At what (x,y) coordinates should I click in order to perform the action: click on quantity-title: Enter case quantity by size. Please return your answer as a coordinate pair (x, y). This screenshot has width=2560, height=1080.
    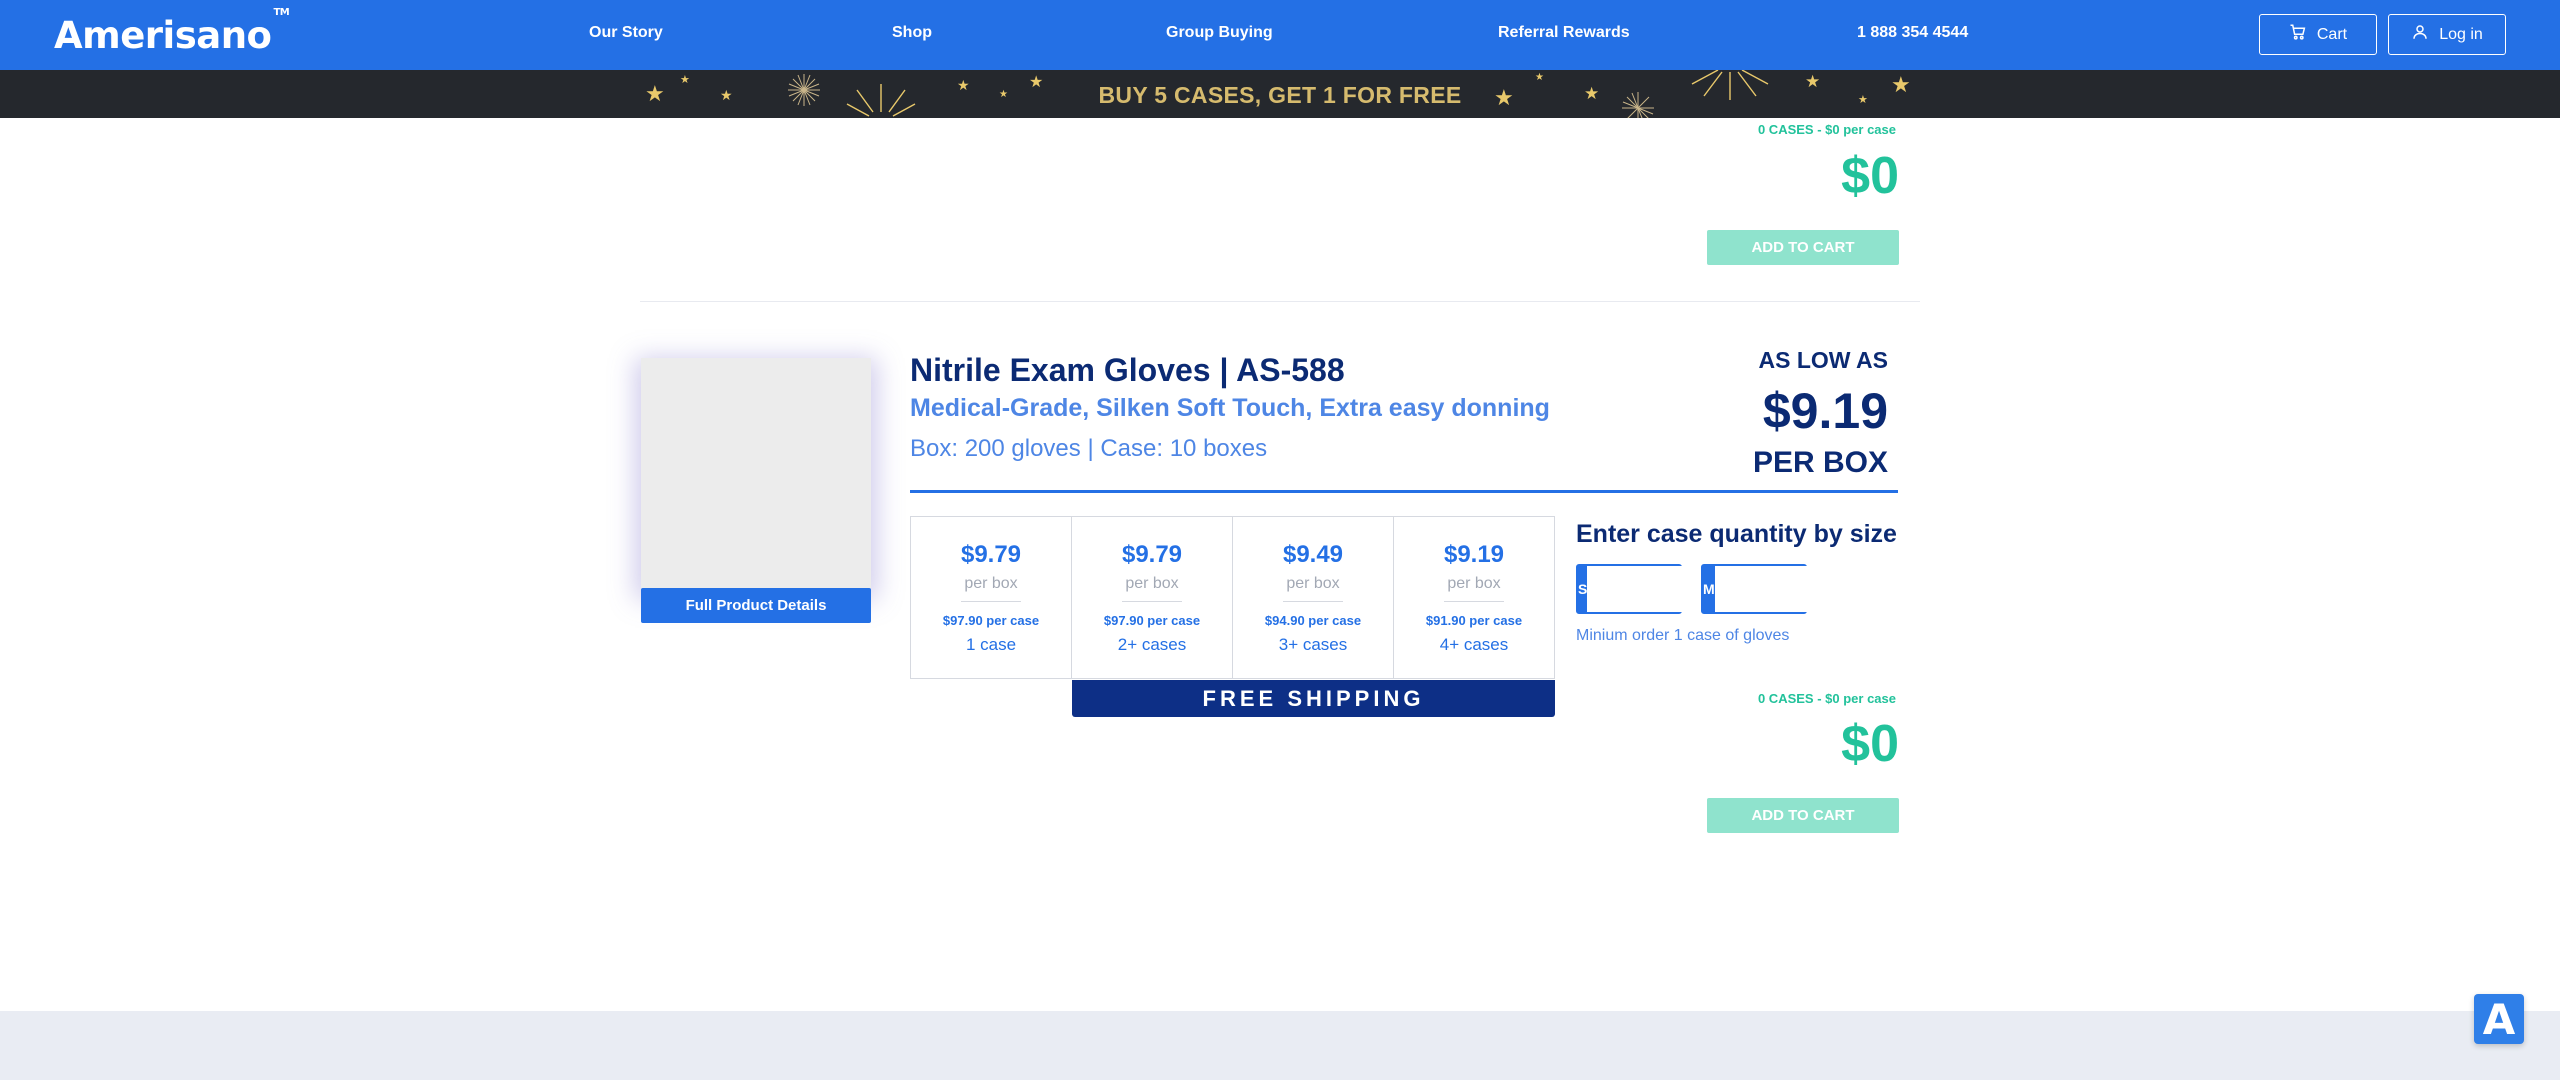
    Looking at the image, I should click on (1736, 534).